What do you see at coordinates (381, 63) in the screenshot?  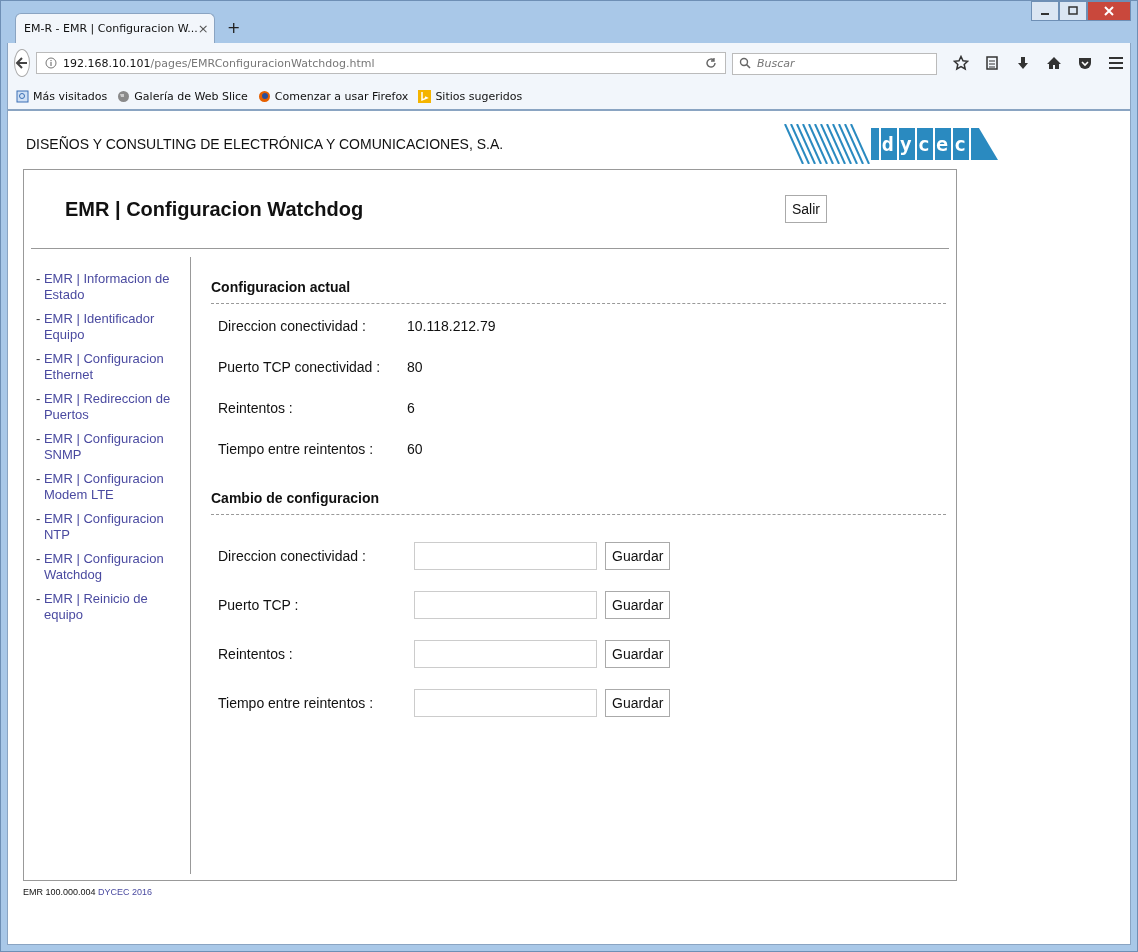 I see `address-bar: 192.168.10.101/pages/EMRConfiguracionWatchdog.html` at bounding box center [381, 63].